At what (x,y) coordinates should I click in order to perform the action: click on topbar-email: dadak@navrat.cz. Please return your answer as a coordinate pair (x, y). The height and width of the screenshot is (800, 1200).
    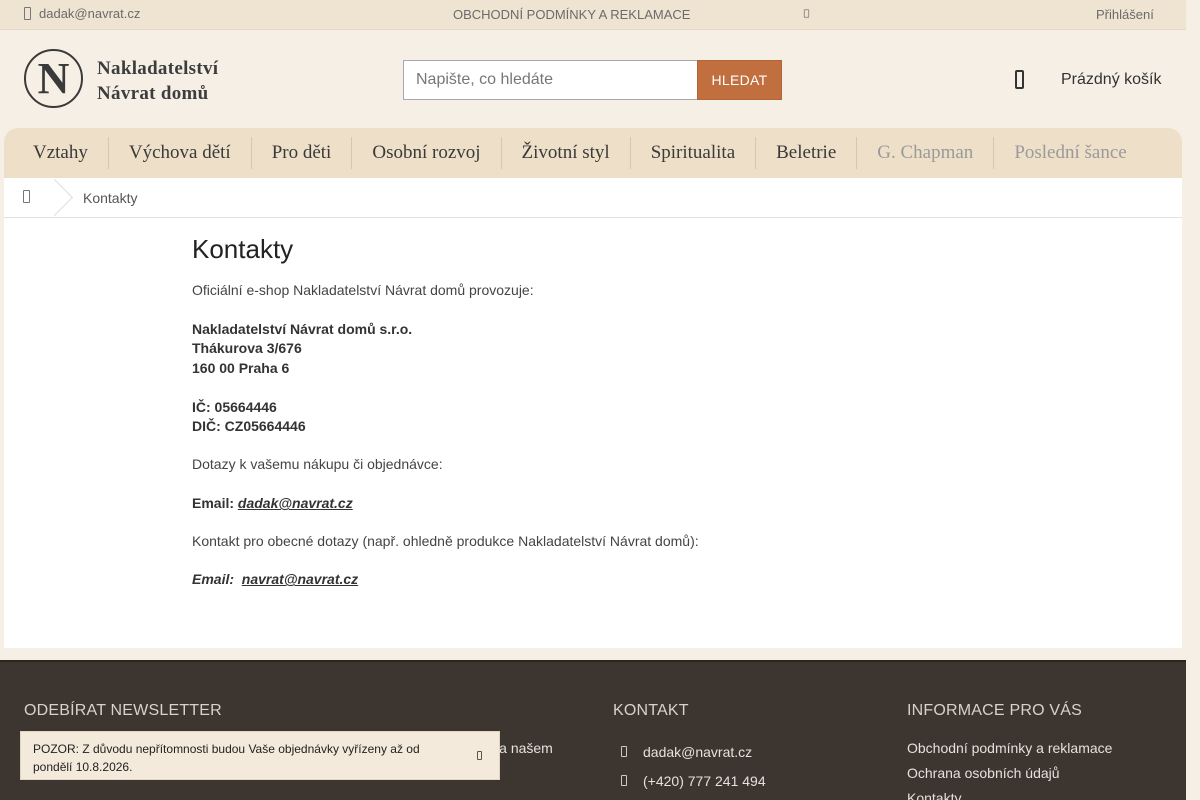
    Looking at the image, I should click on (90, 13).